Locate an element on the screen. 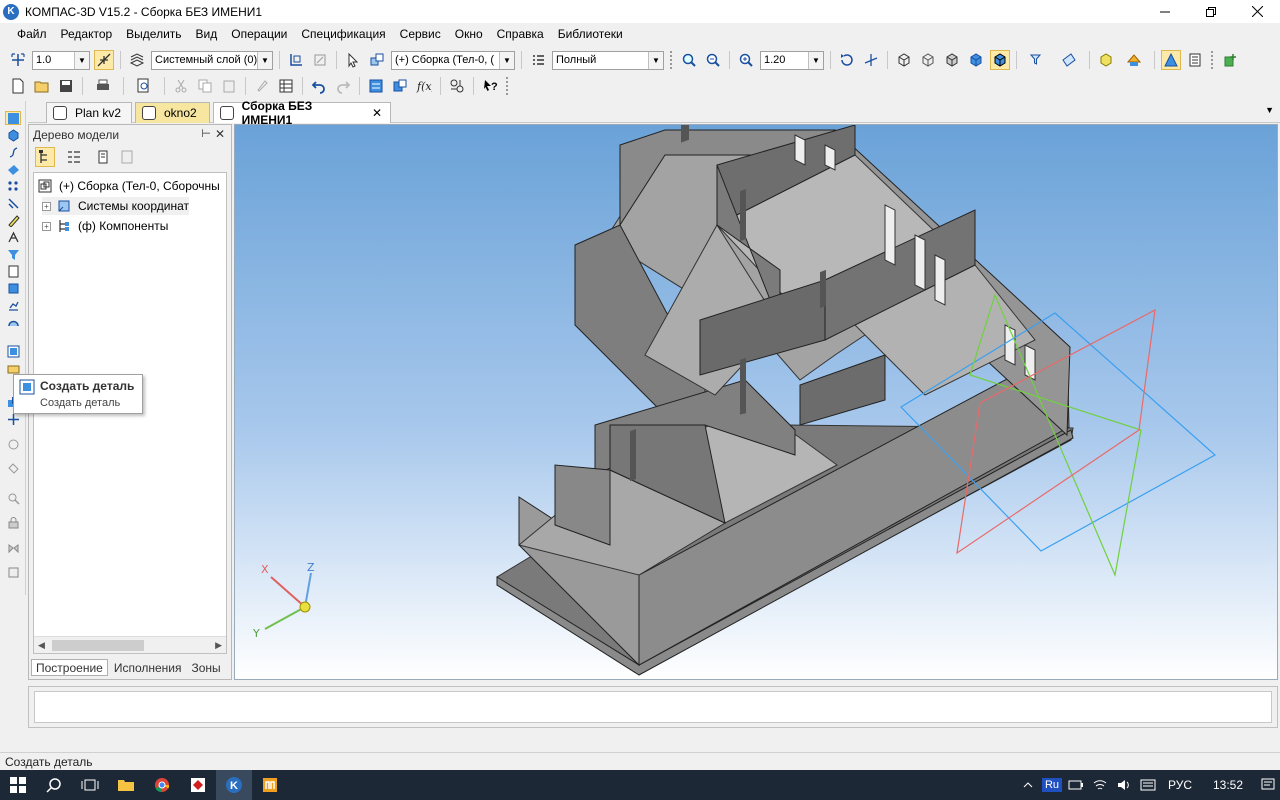 The image size is (1280, 800). sheet-metal-icon is located at coordinates (13, 322).